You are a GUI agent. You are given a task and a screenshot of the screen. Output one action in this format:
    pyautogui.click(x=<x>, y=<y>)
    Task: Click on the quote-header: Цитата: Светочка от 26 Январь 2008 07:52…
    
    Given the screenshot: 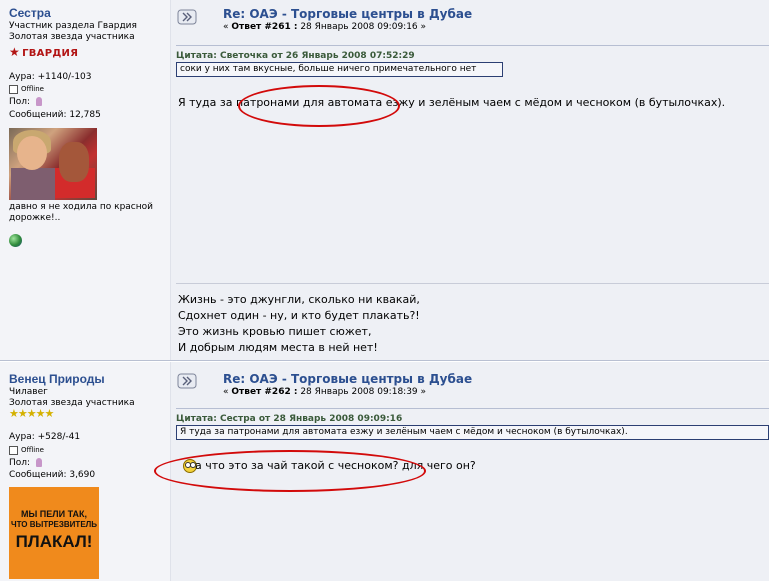 What is the action you would take?
    pyautogui.click(x=295, y=56)
    